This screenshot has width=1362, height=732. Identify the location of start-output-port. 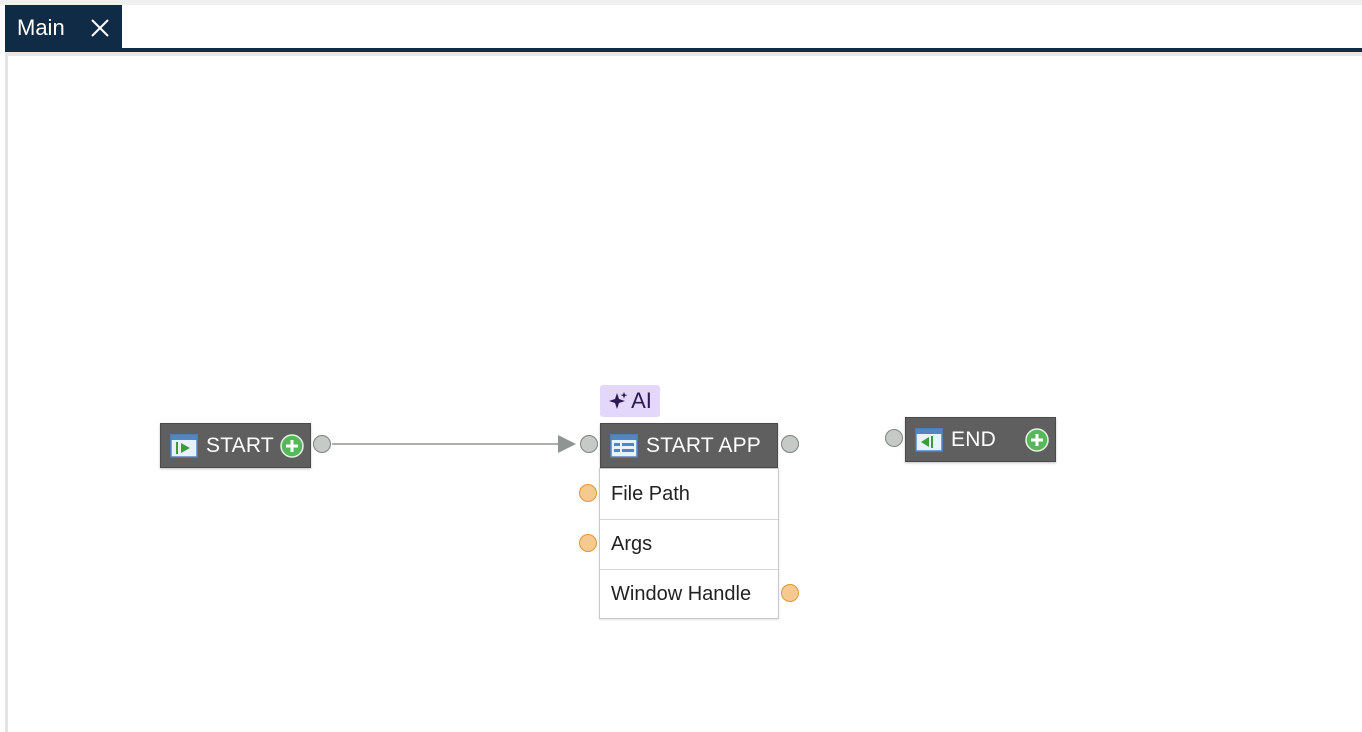
(322, 444).